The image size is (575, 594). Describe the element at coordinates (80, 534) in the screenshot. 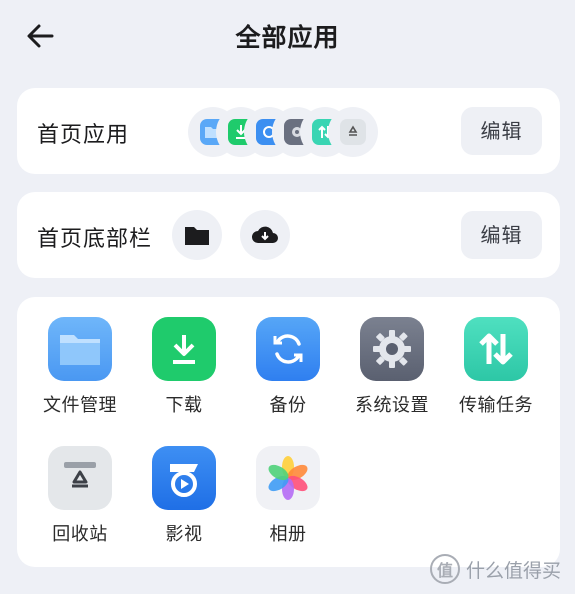

I see `app-label: 回收站` at that location.